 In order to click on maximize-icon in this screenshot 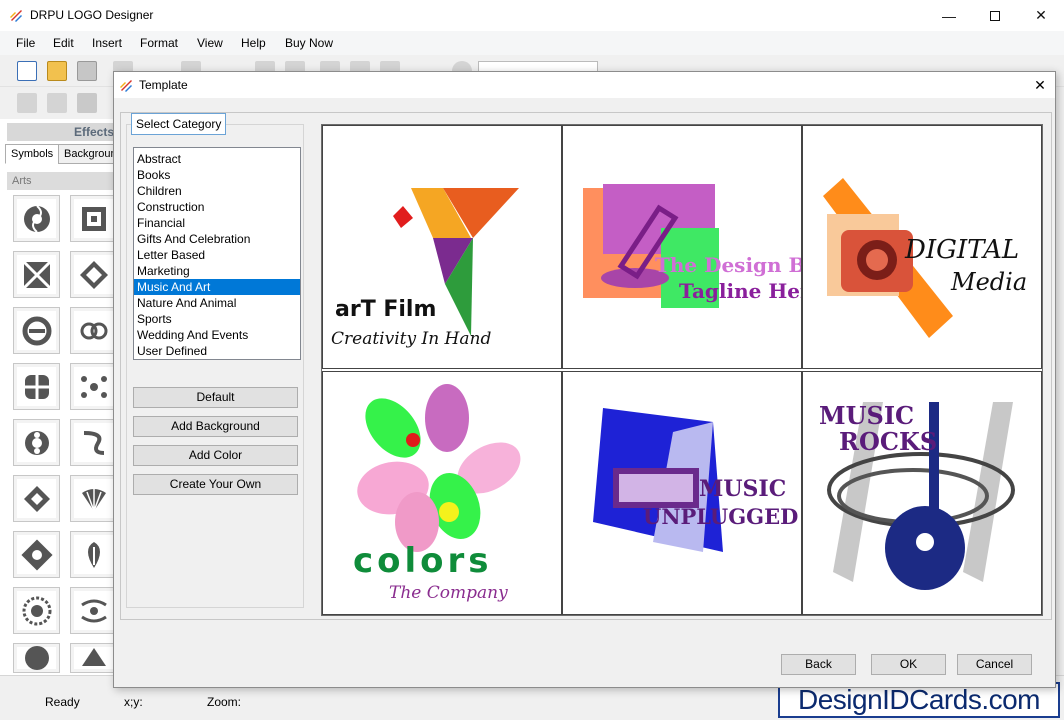, I will do `click(995, 15)`.